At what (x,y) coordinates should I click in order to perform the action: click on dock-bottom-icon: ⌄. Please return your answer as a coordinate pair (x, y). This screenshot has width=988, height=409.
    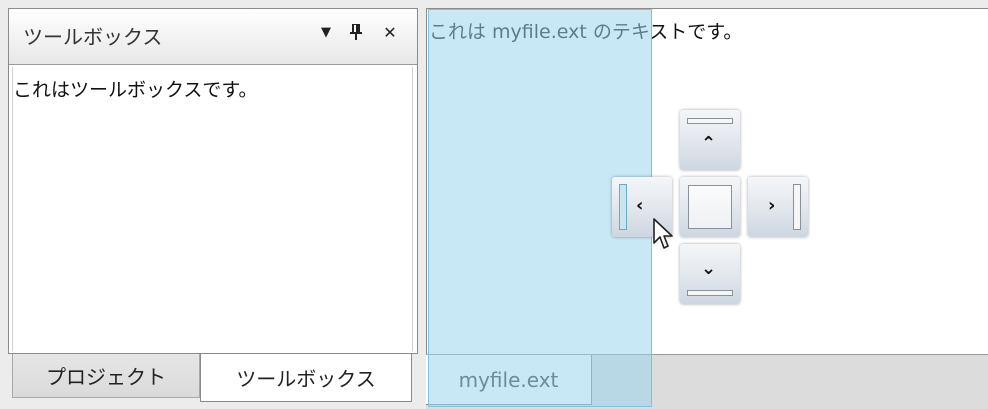
    Looking at the image, I should click on (710, 274).